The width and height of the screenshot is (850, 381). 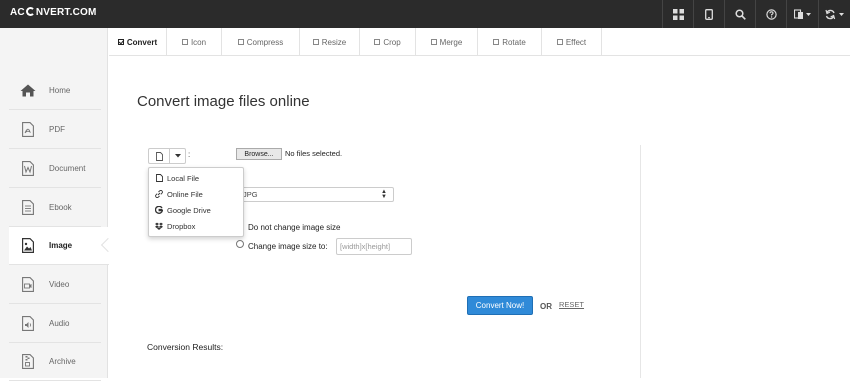 I want to click on logo-text-end: NVERT.COM, so click(x=66, y=12).